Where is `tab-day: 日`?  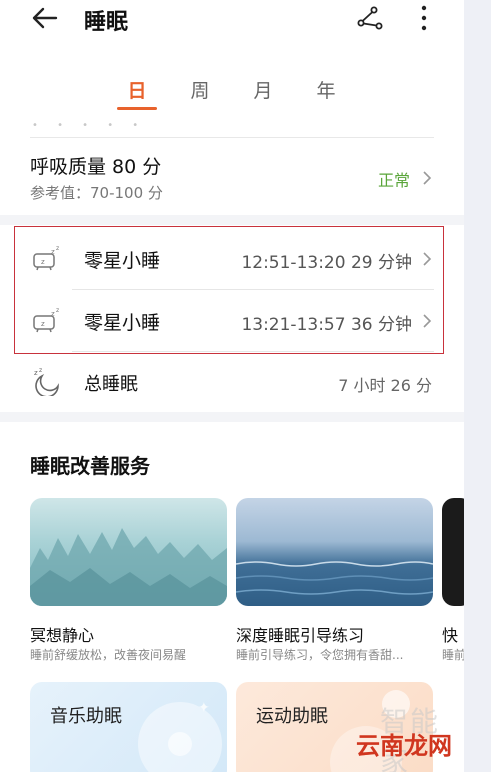
tab-day: 日 is located at coordinates (137, 89).